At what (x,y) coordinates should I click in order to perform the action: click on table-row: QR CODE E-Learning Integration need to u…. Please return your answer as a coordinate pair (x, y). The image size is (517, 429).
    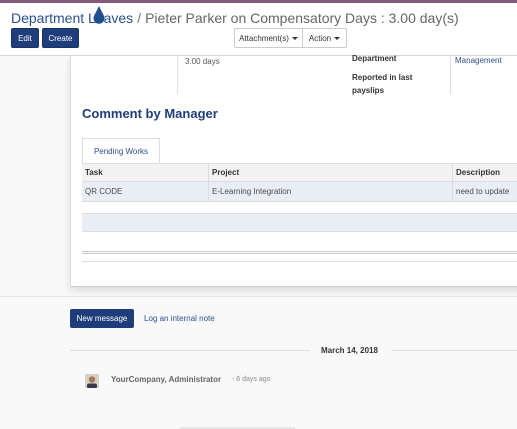
    Looking at the image, I should click on (299, 192).